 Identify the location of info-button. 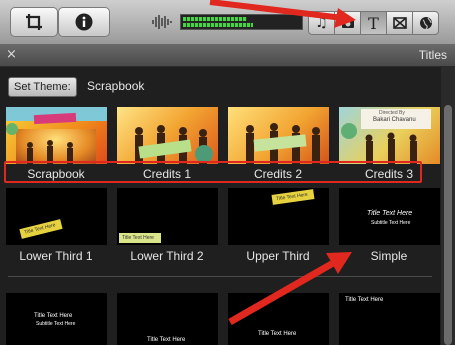
(84, 22).